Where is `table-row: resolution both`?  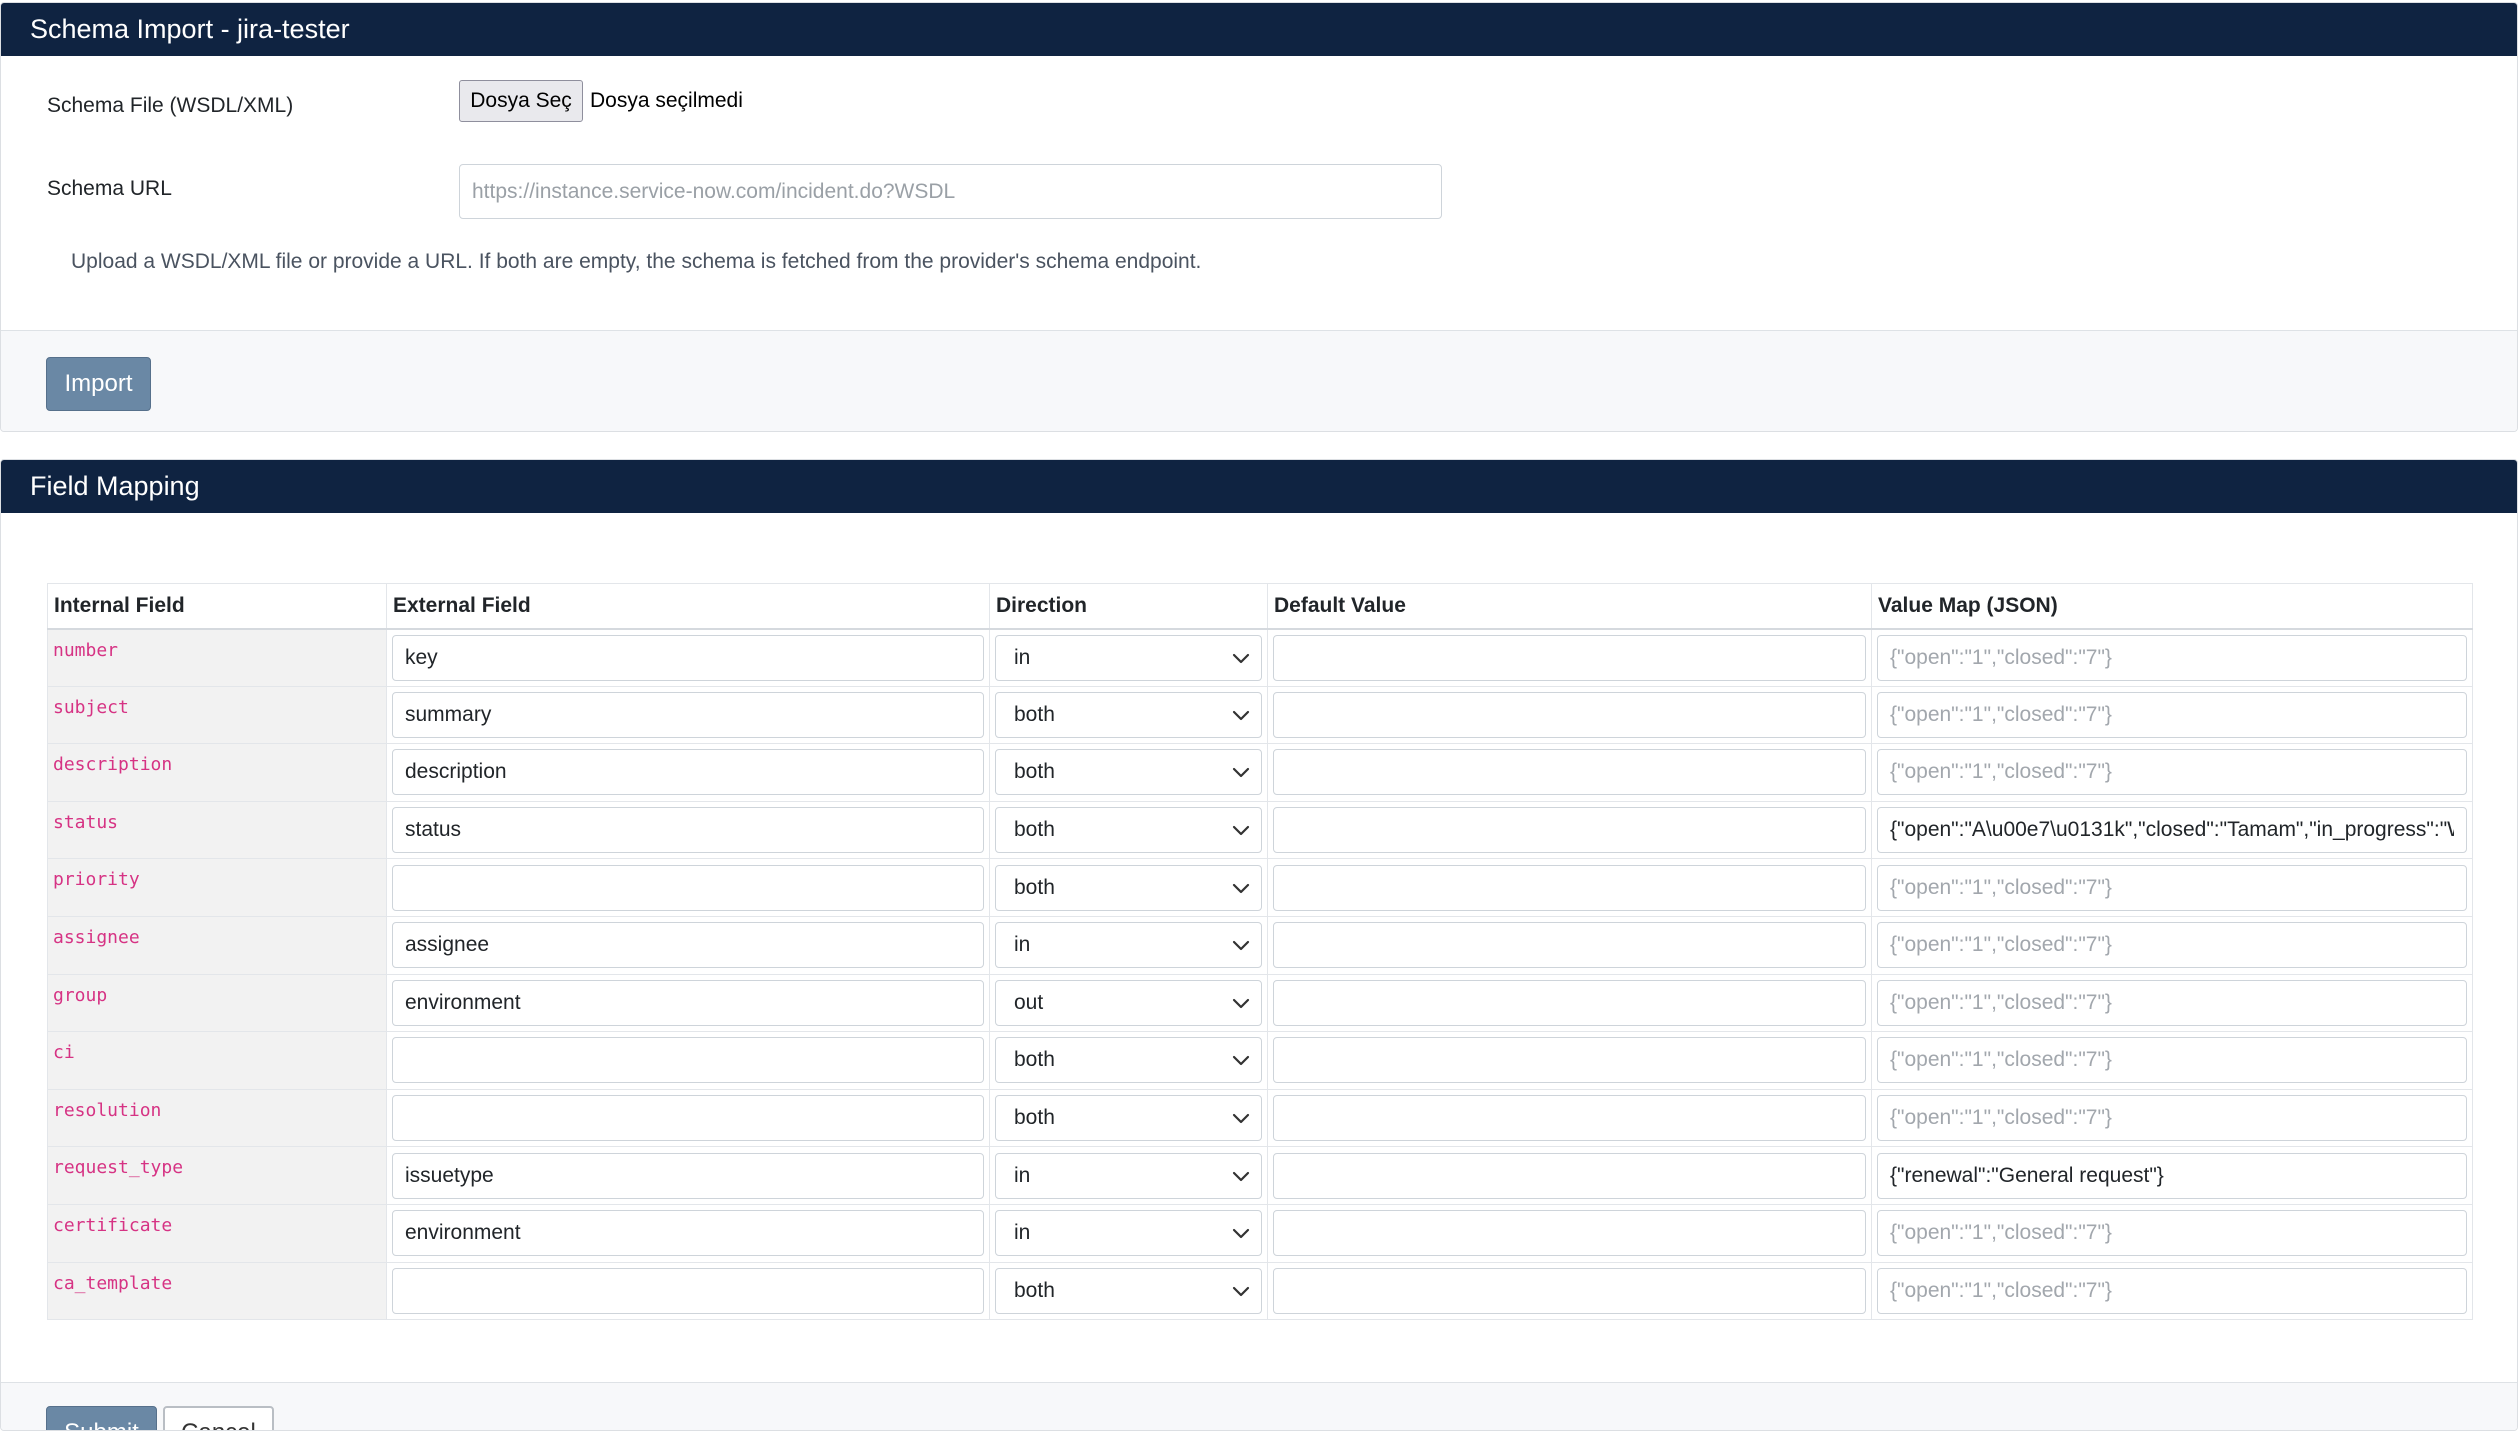 table-row: resolution both is located at coordinates (1260, 1118).